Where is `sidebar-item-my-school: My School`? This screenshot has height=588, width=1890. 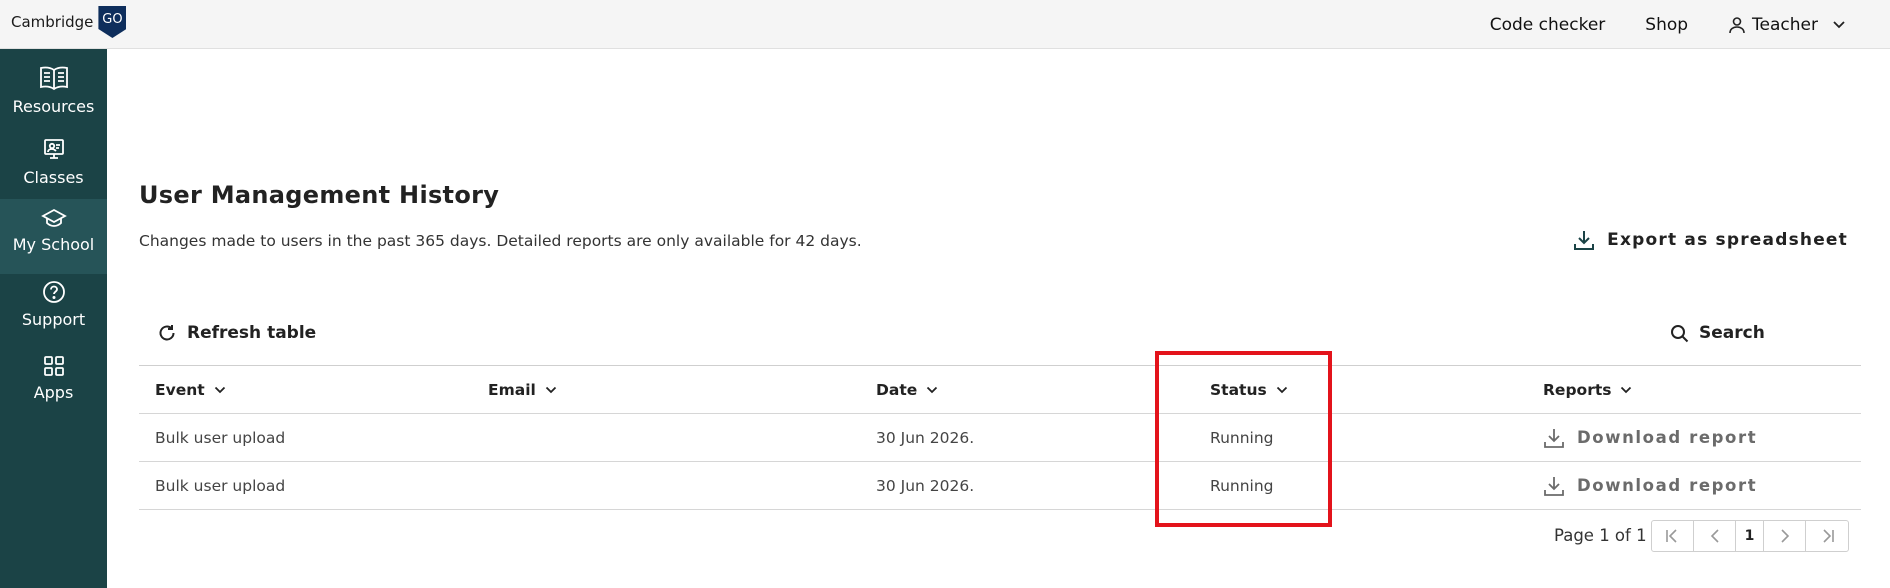
sidebar-item-my-school: My School is located at coordinates (53, 236).